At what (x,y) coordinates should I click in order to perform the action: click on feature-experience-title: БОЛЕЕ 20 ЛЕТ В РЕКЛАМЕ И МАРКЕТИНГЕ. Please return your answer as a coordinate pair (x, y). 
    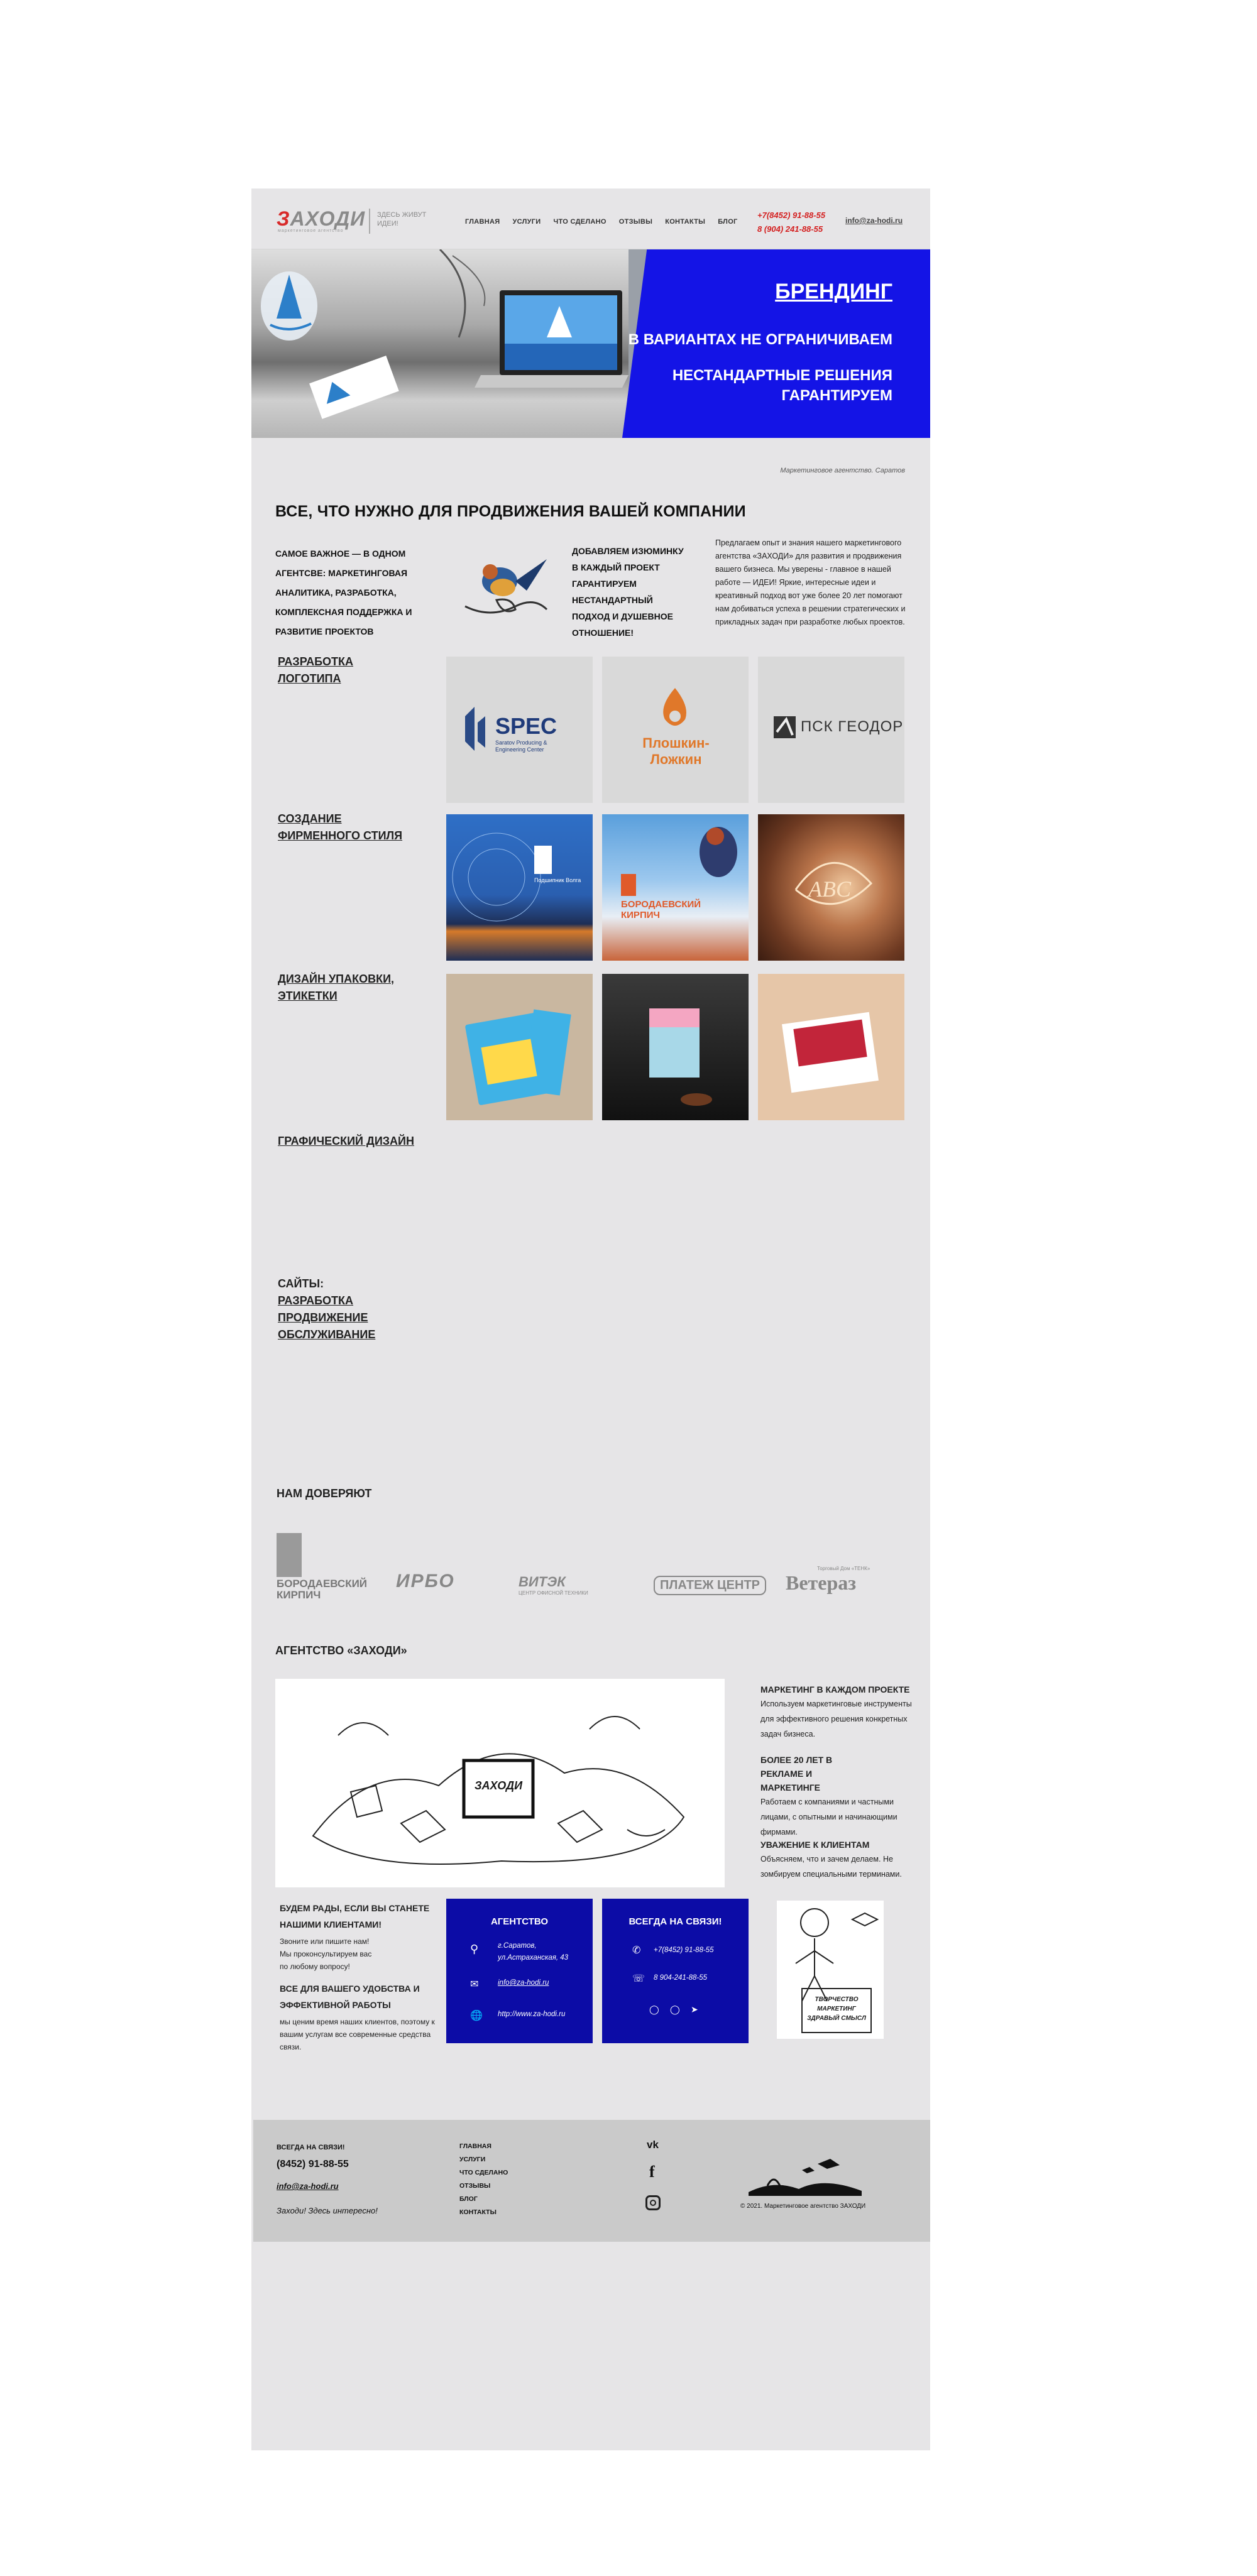
    Looking at the image, I should click on (796, 1774).